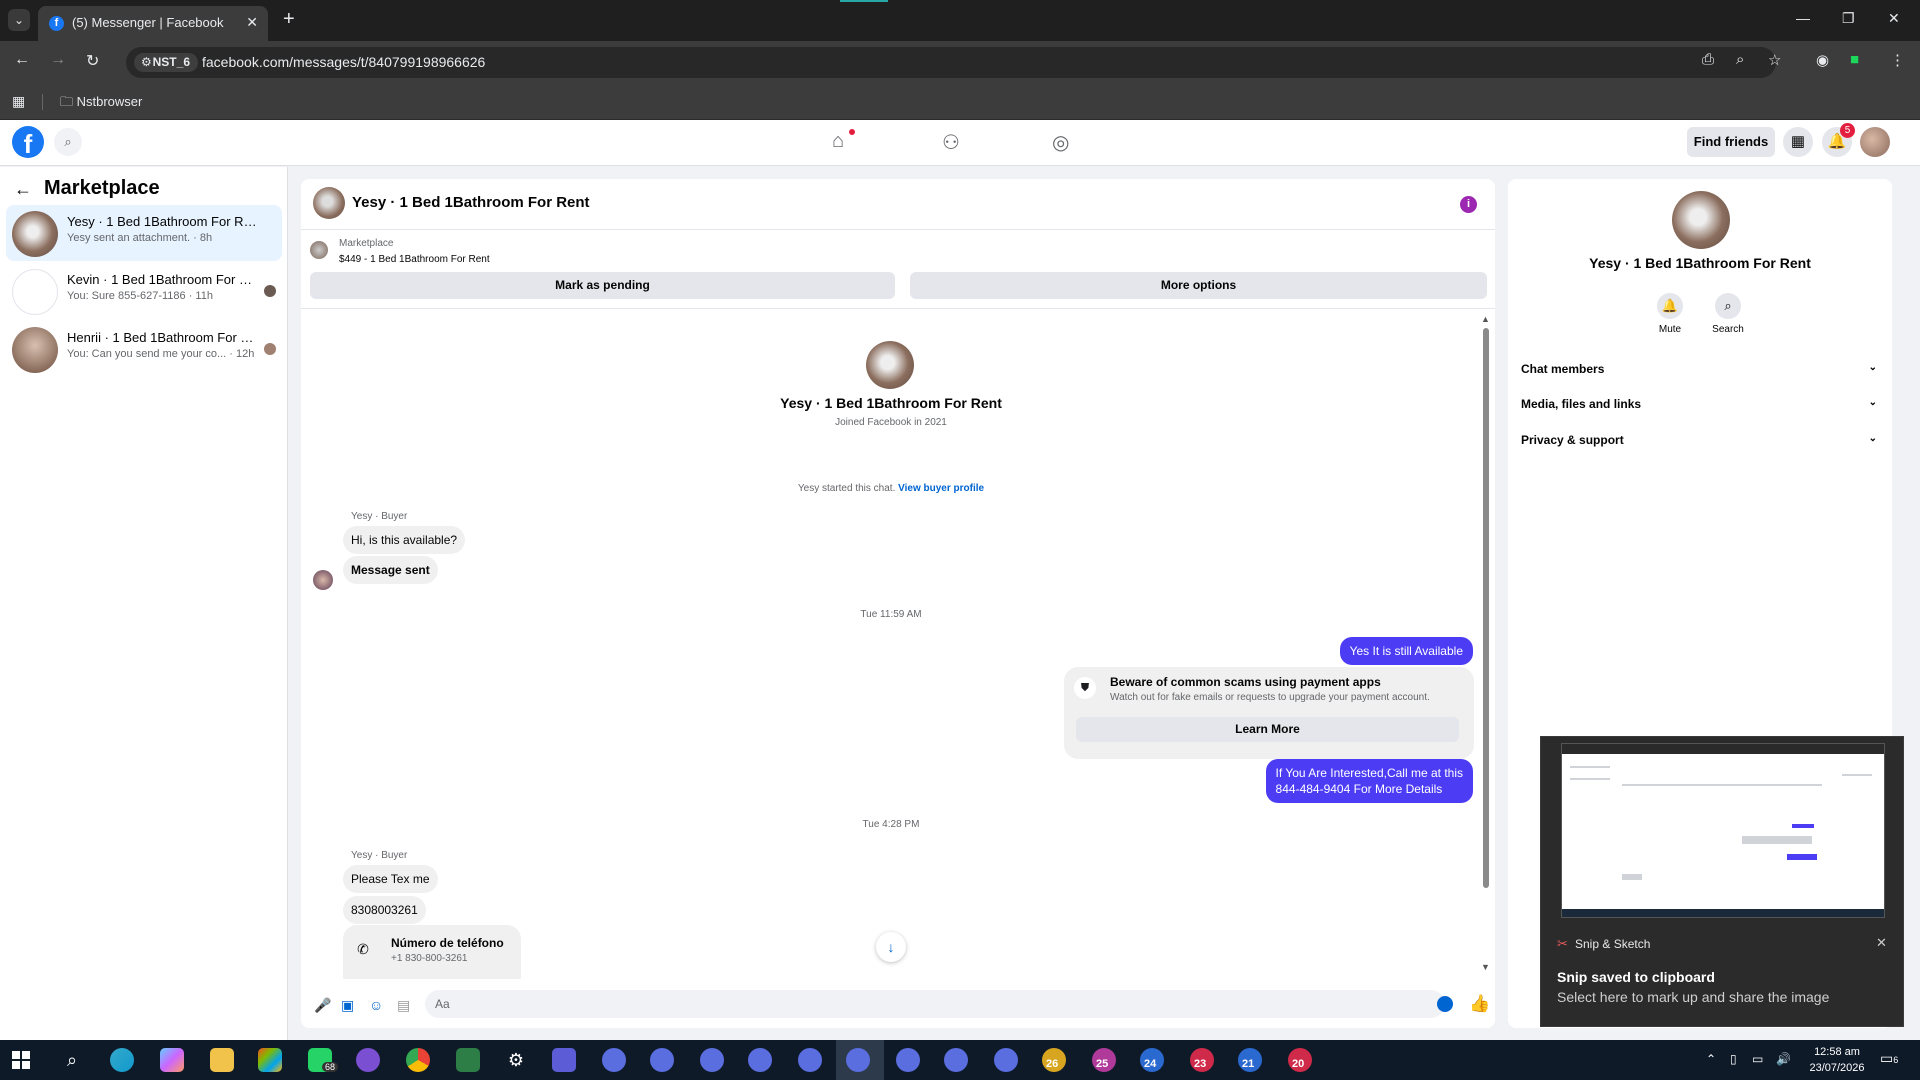  I want to click on mark-pending-button: Mark as pending, so click(602, 285).